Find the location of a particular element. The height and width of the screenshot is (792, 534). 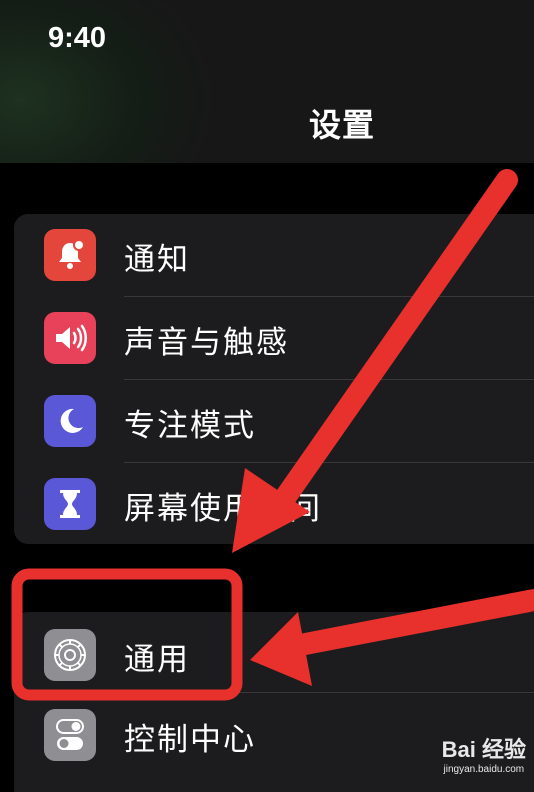

settings-item-label: 专注模式 is located at coordinates (190, 426).